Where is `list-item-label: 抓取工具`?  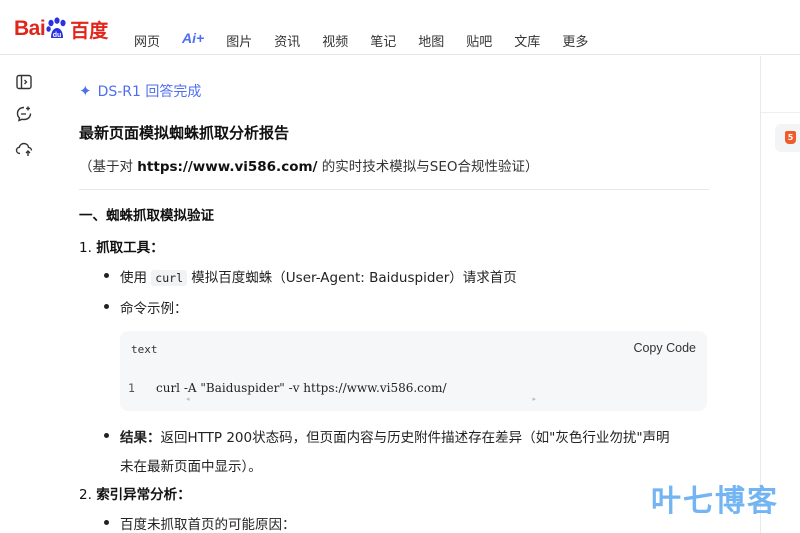 list-item-label: 抓取工具 is located at coordinates (123, 248).